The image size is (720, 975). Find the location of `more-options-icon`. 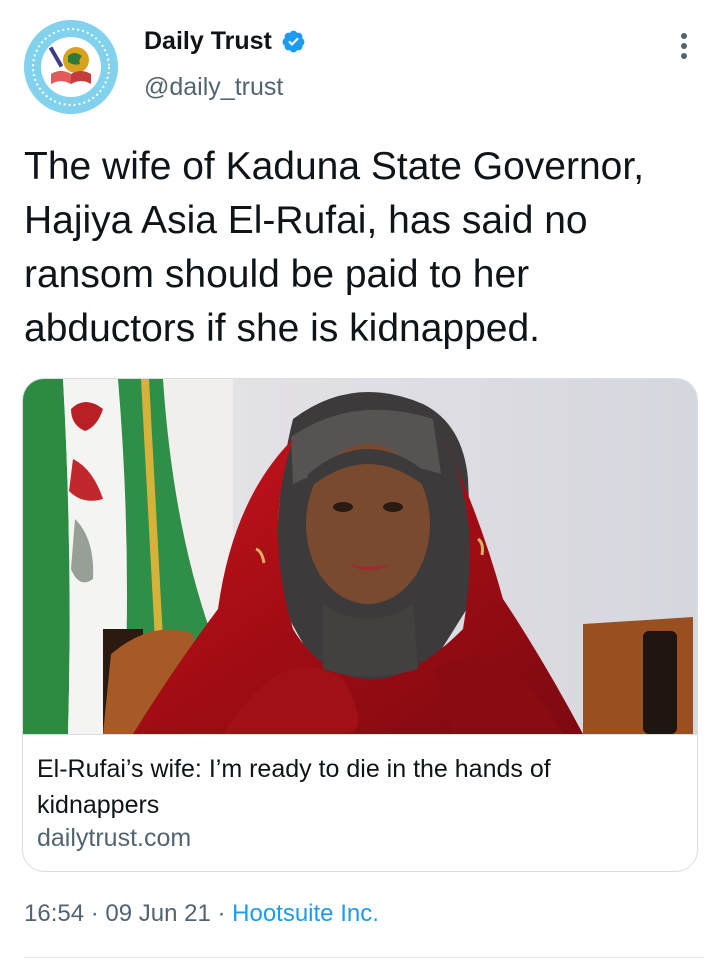

more-options-icon is located at coordinates (684, 46).